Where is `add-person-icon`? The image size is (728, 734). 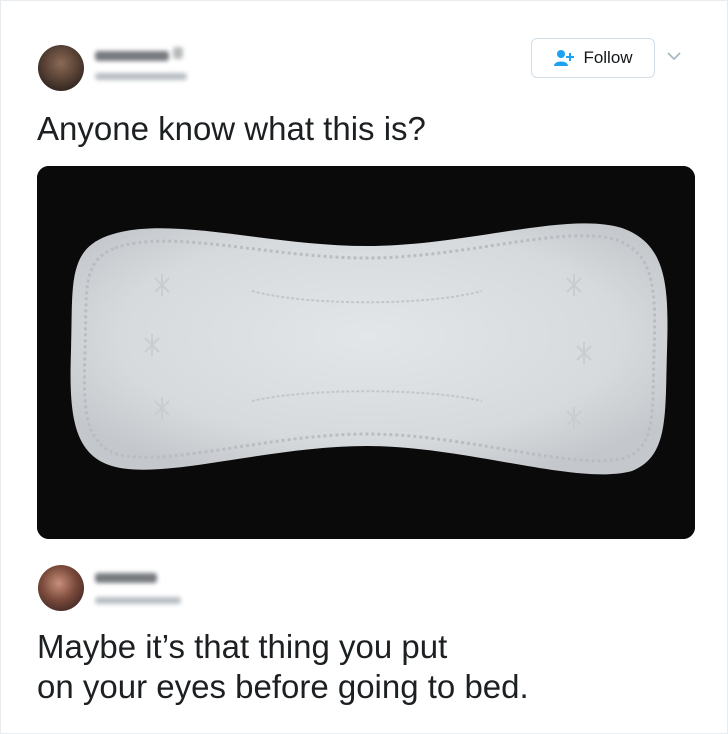
add-person-icon is located at coordinates (564, 58).